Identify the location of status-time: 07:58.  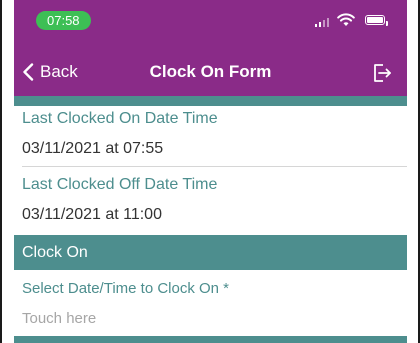
(63, 20).